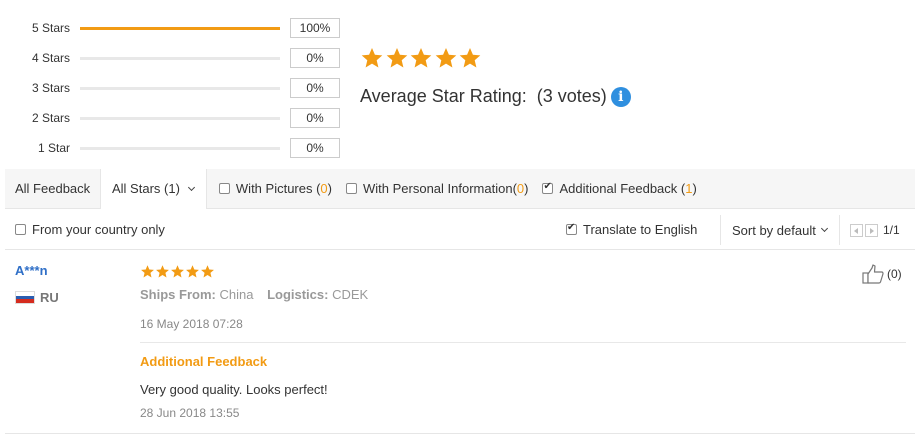 The image size is (920, 438). Describe the element at coordinates (520, 188) in the screenshot. I see `with-personal-count: 0` at that location.